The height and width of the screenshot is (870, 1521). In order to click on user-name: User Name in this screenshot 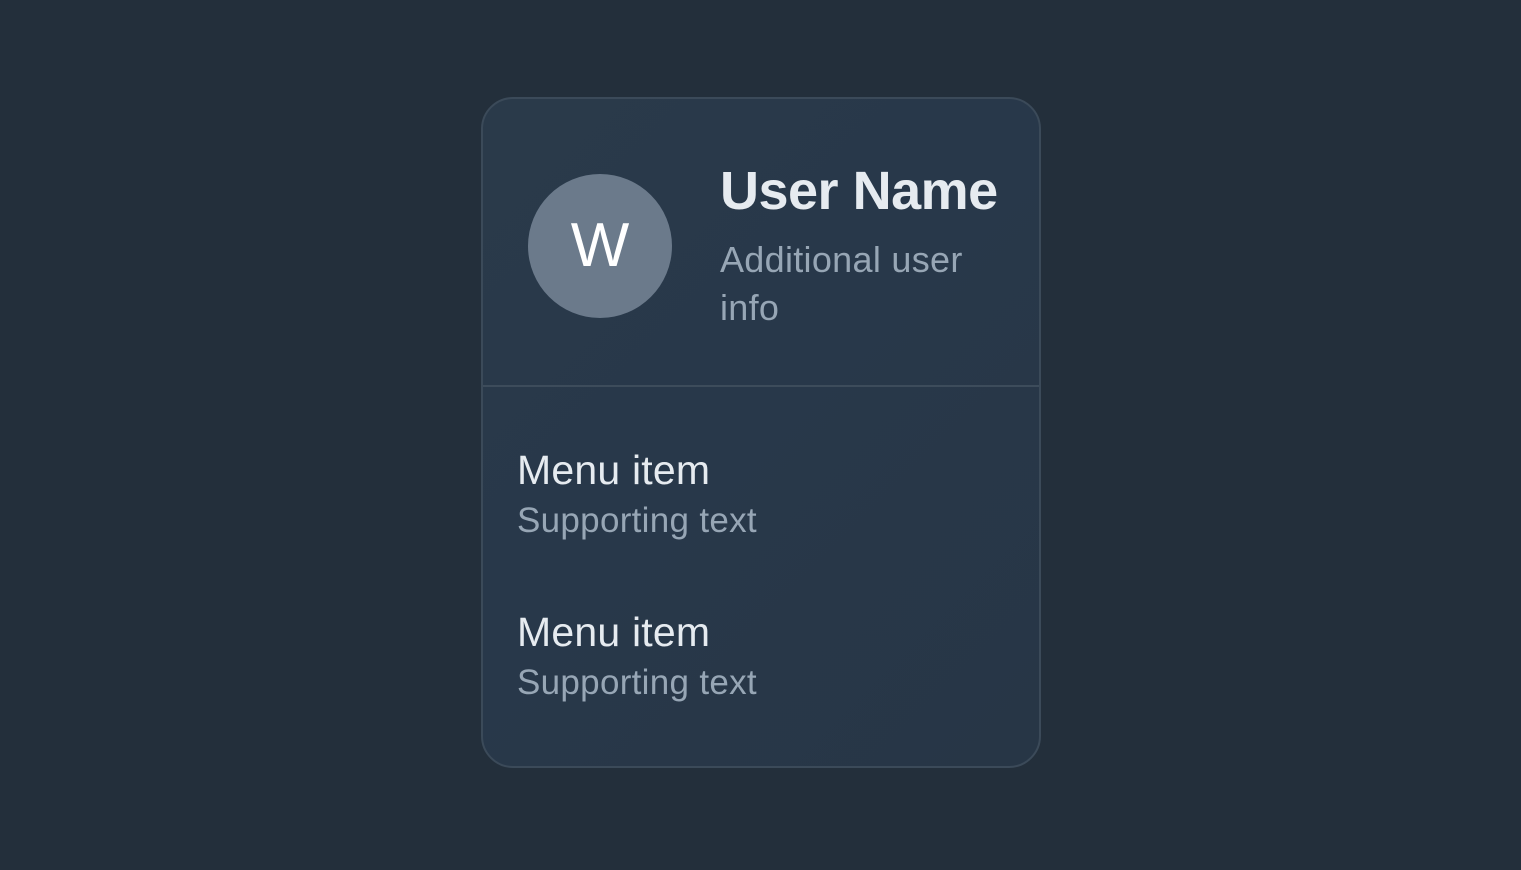, I will do `click(859, 191)`.